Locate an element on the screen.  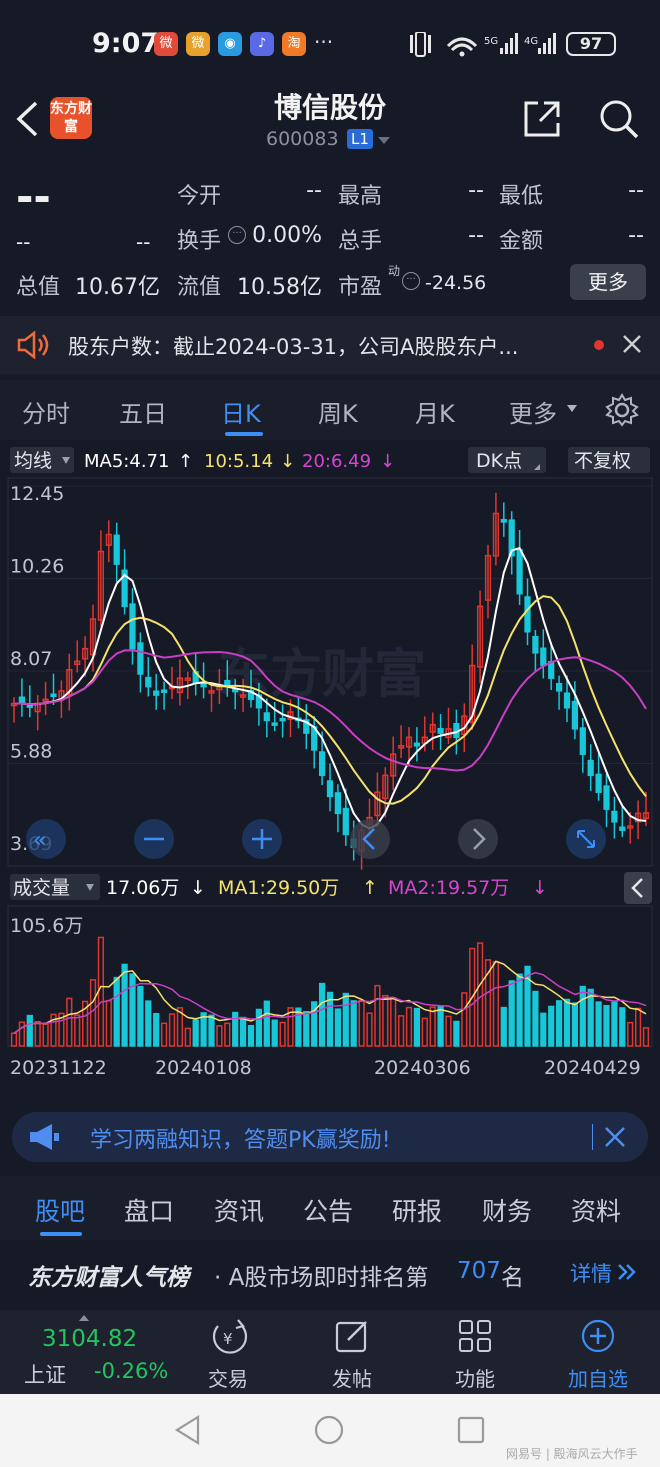
turnover-value: 0.00% is located at coordinates (287, 235).